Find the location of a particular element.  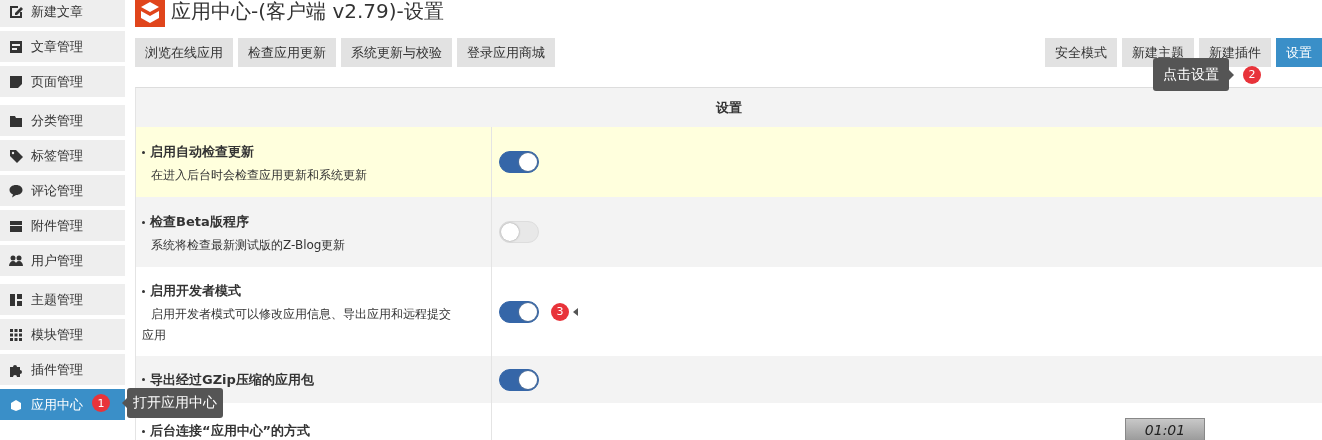

page-icon is located at coordinates (16, 81).